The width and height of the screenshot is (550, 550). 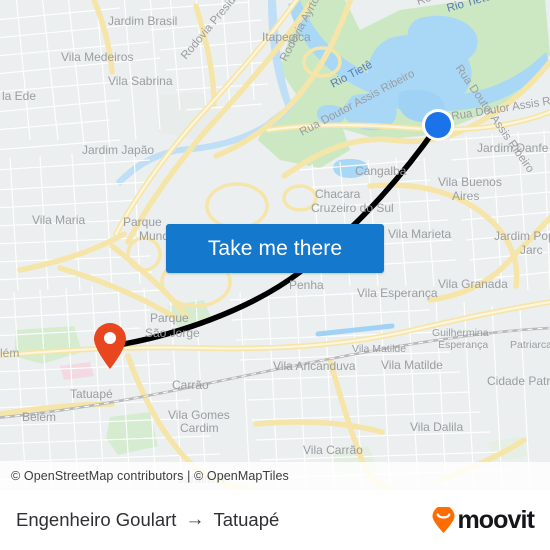 I want to click on arrow-right-icon: →, so click(x=195, y=519).